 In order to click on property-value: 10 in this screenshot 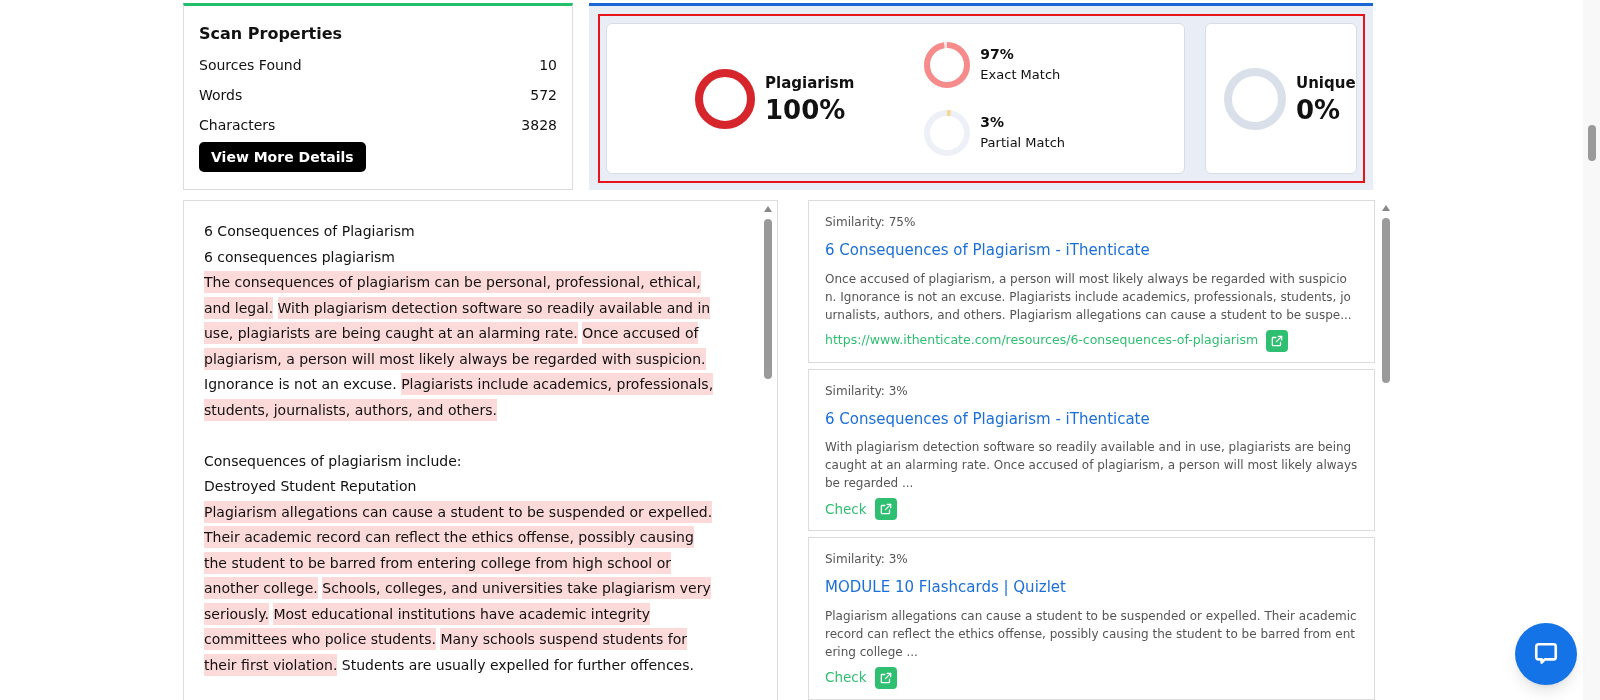, I will do `click(548, 65)`.